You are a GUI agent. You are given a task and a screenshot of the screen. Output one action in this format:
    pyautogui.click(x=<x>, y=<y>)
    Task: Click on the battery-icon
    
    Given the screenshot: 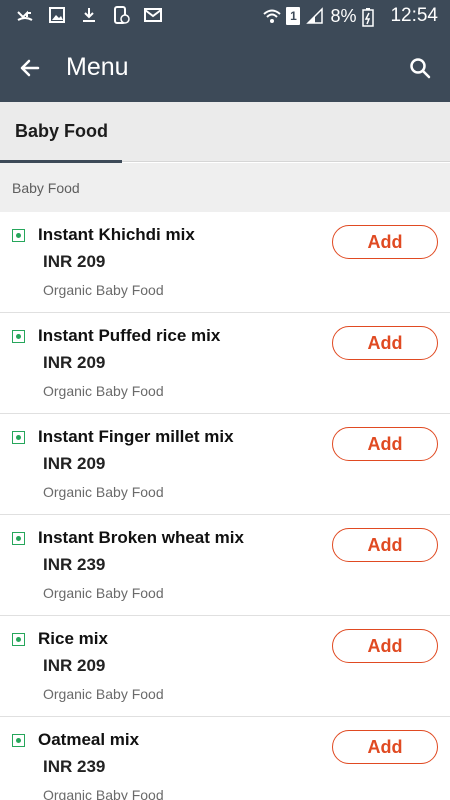 What is the action you would take?
    pyautogui.click(x=371, y=17)
    